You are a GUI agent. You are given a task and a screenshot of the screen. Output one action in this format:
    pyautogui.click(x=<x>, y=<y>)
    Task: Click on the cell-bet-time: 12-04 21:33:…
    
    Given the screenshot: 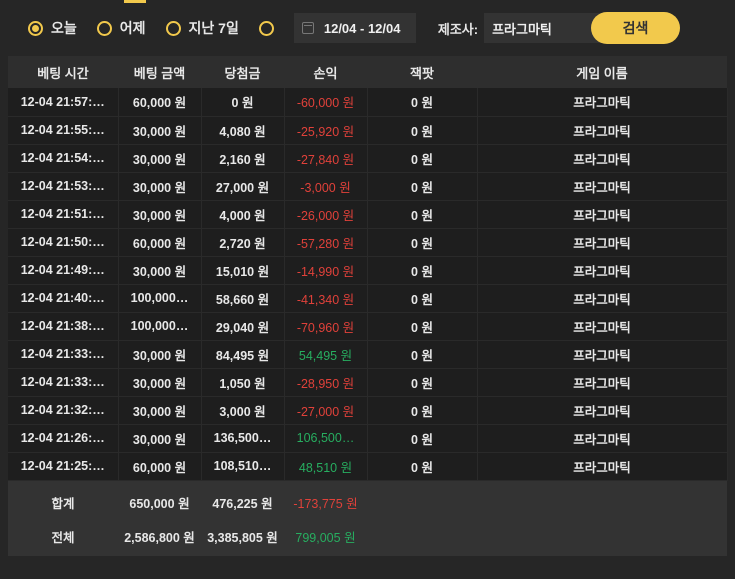 What is the action you would take?
    pyautogui.click(x=63, y=382)
    